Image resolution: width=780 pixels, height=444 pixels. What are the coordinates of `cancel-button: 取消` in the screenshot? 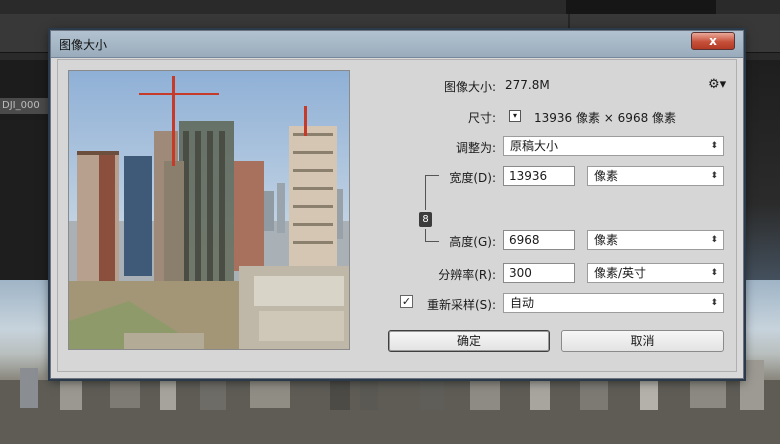 It's located at (642, 341).